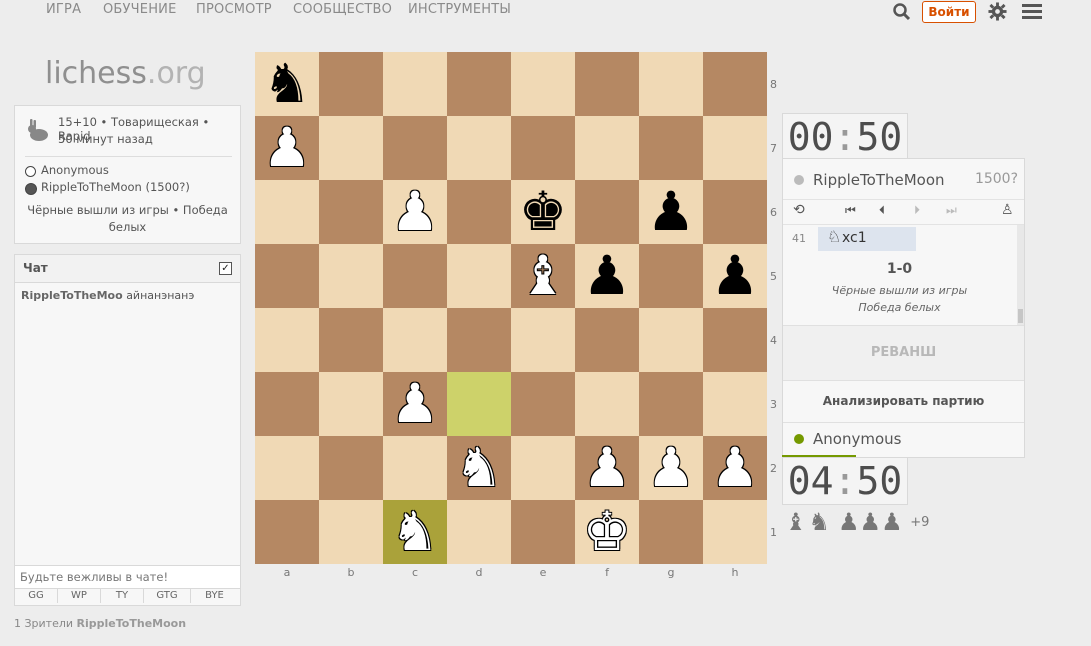 The image size is (1091, 646). What do you see at coordinates (75, 170) in the screenshot?
I see `white-player-link: Anonymous` at bounding box center [75, 170].